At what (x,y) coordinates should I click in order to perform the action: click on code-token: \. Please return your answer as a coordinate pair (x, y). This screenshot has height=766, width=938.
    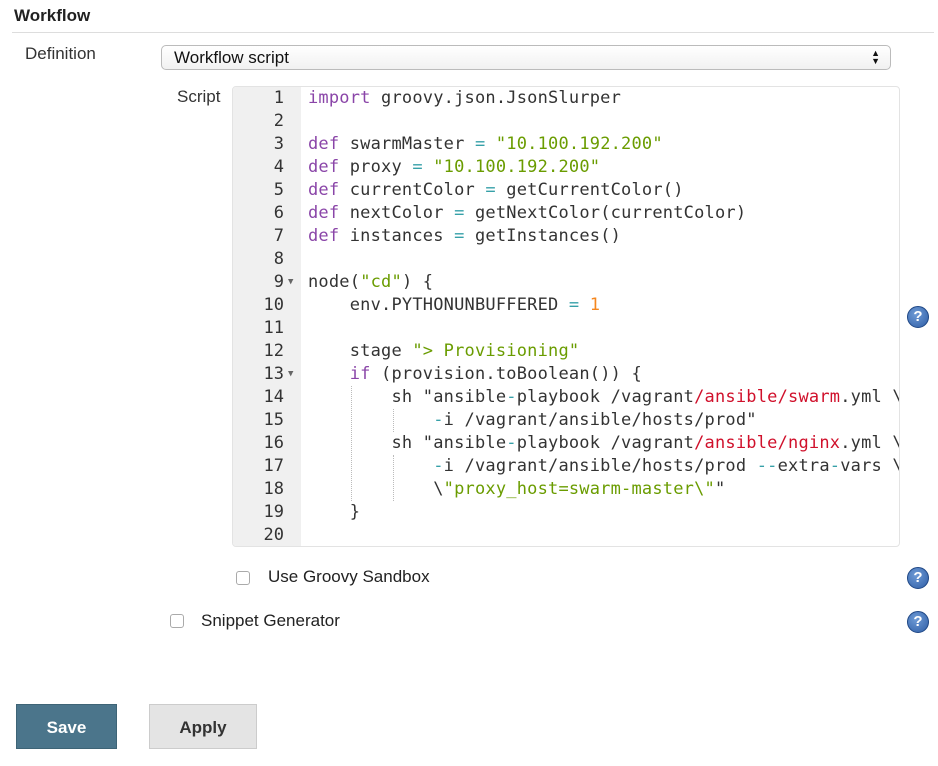
    Looking at the image, I should click on (376, 489).